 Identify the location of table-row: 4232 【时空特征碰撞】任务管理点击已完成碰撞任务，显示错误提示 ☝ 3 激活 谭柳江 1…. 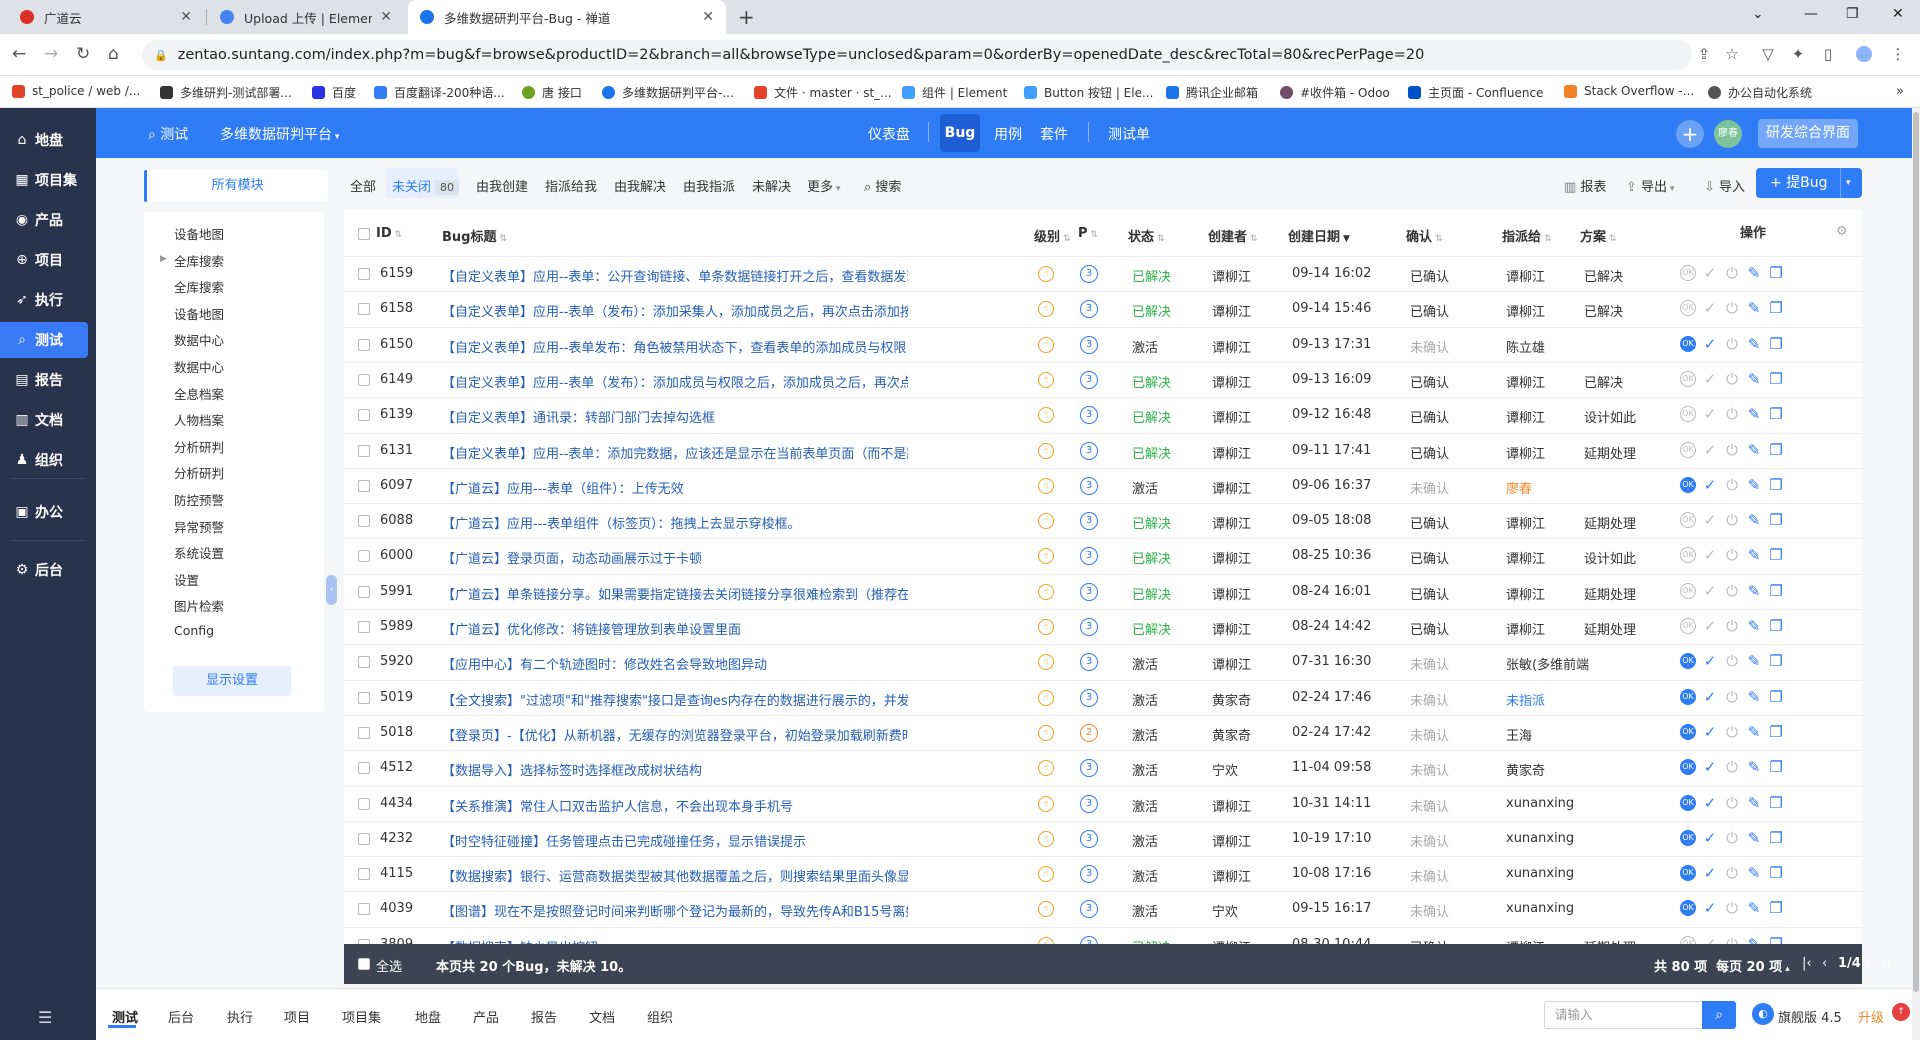
(1103, 838).